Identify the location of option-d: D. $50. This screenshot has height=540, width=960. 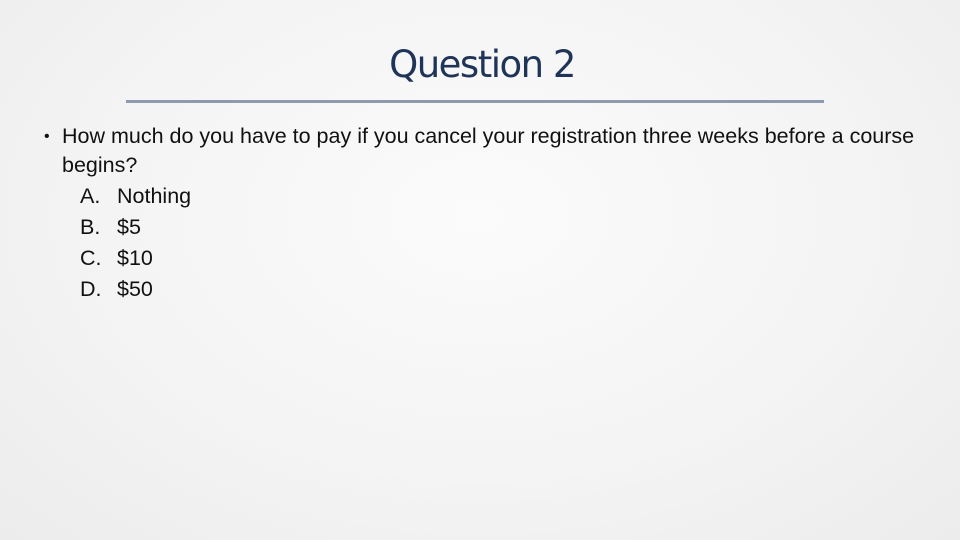
(135, 289).